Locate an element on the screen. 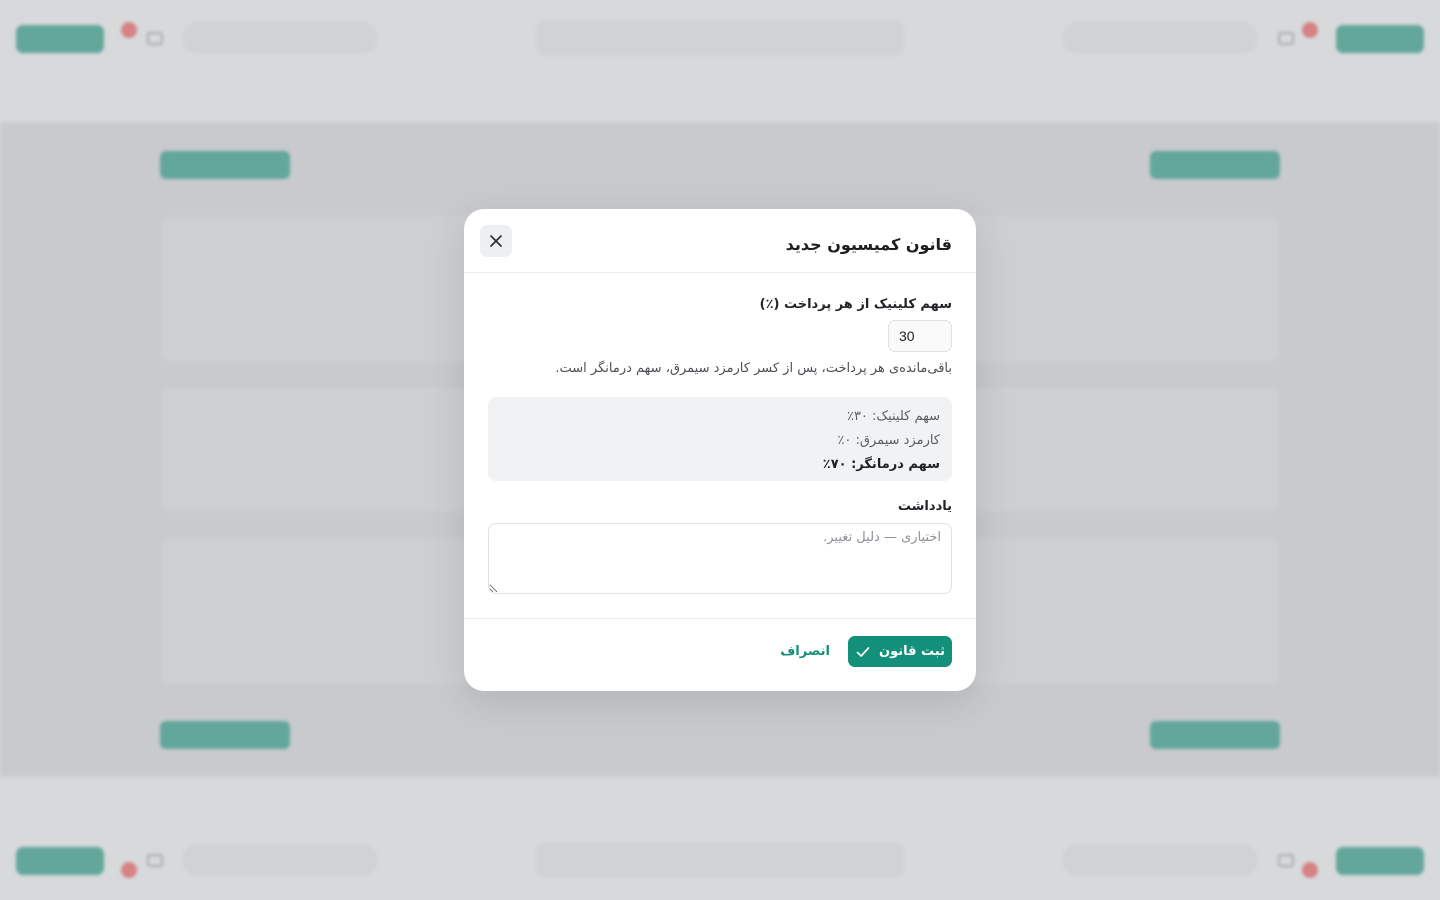 This screenshot has height=900, width=1440. dialog-footer: ثبت قانون انصراف is located at coordinates (720, 654).